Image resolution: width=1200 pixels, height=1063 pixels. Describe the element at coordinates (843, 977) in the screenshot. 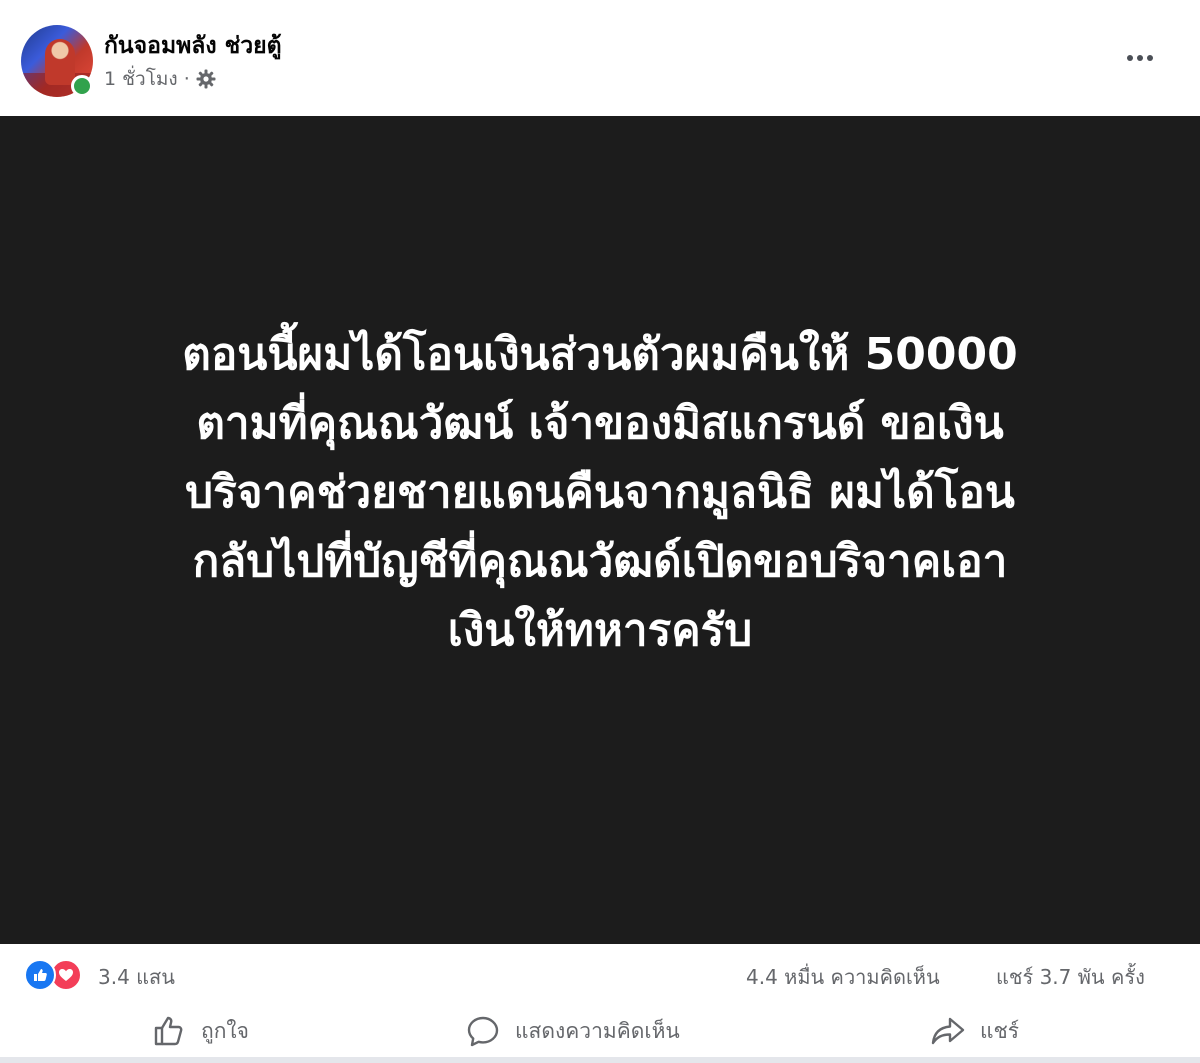

I see `comment-count: 4.4 หมื่น ความคิดเห็น` at that location.